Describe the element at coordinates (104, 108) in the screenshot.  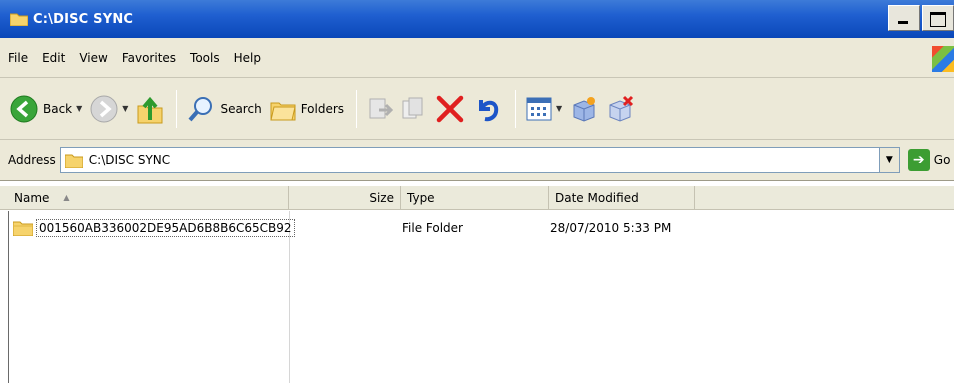
I see `forward-arrow-icon` at that location.